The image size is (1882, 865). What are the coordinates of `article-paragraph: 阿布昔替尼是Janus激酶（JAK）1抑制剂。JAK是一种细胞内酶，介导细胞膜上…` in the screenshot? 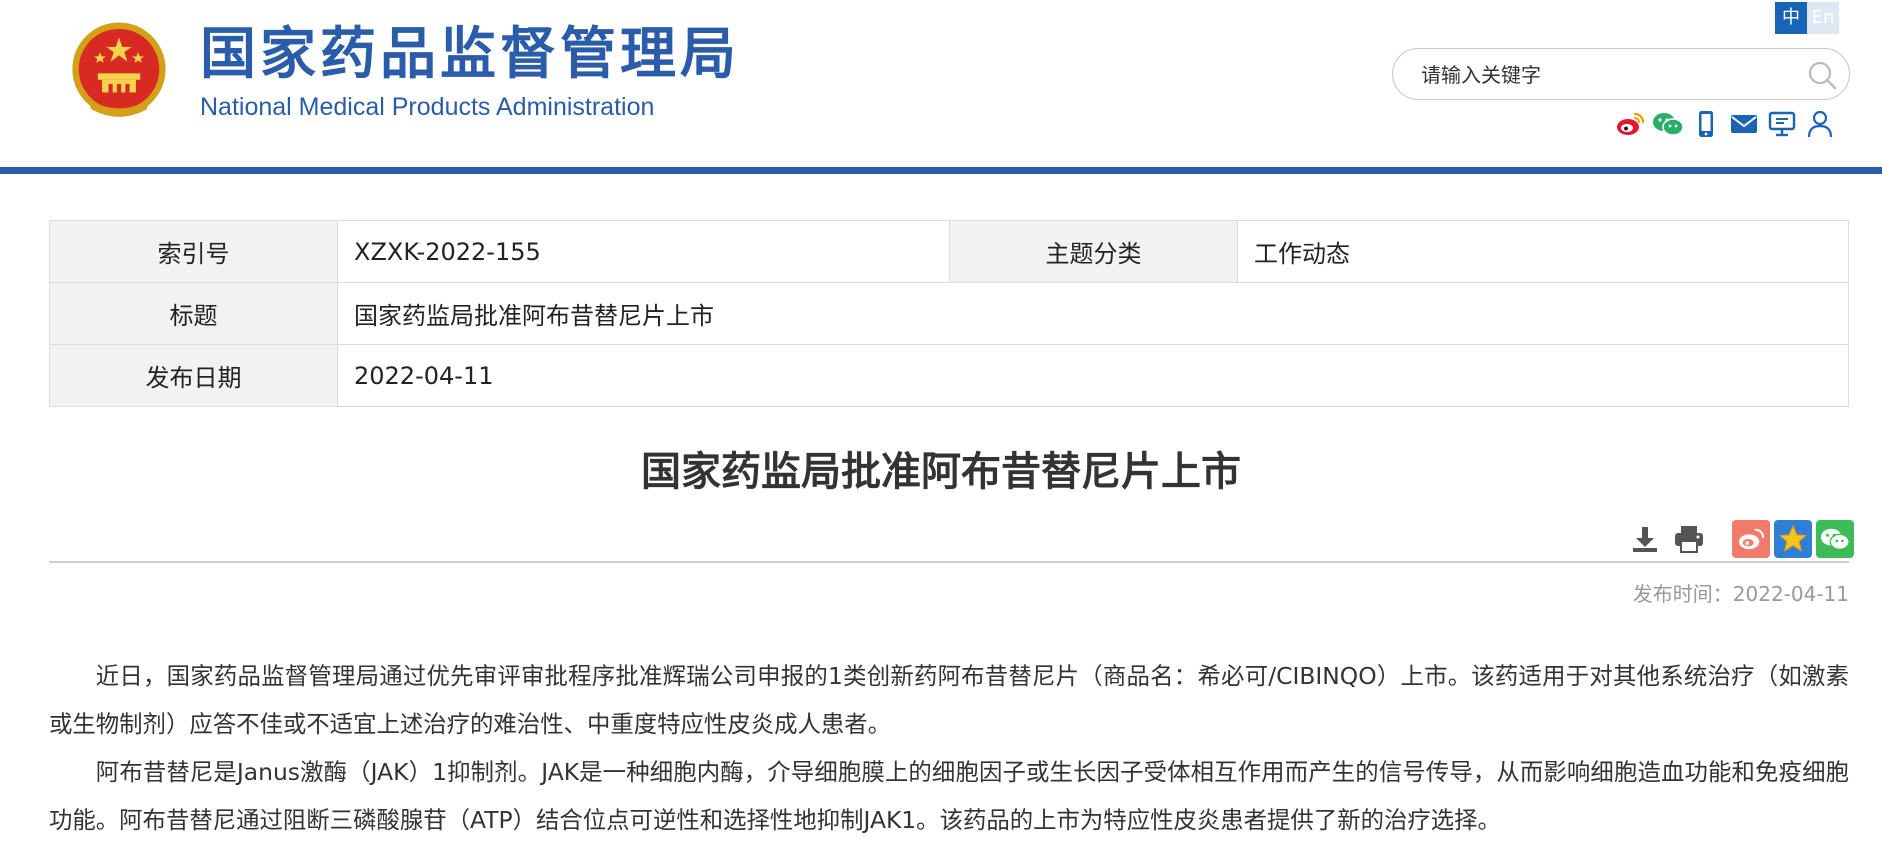 It's located at (949, 796).